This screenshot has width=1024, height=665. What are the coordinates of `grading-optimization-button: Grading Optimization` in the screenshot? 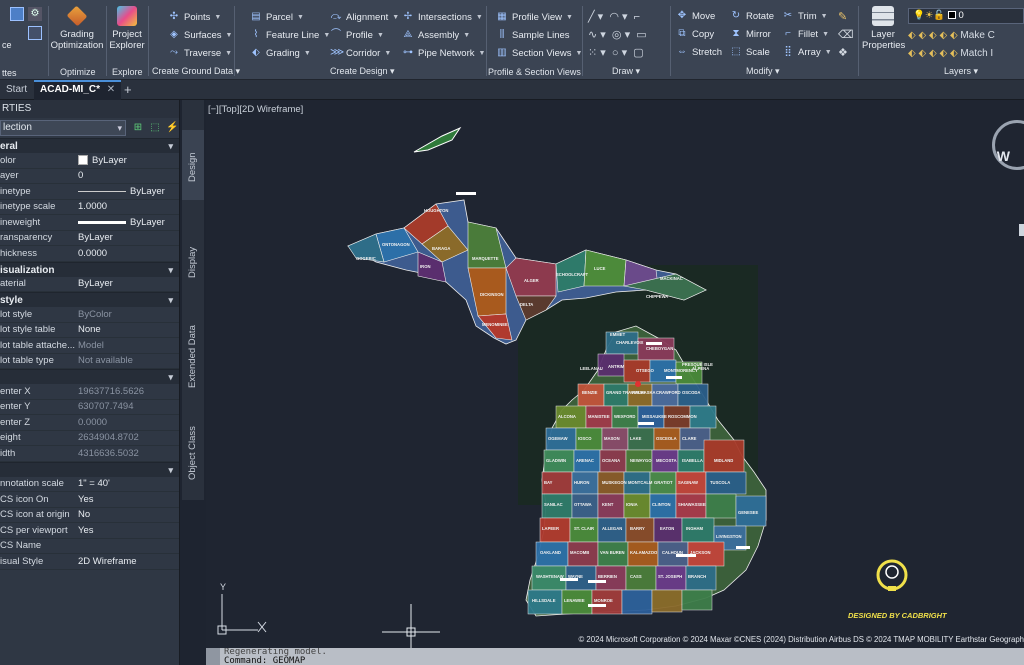 It's located at (77, 28).